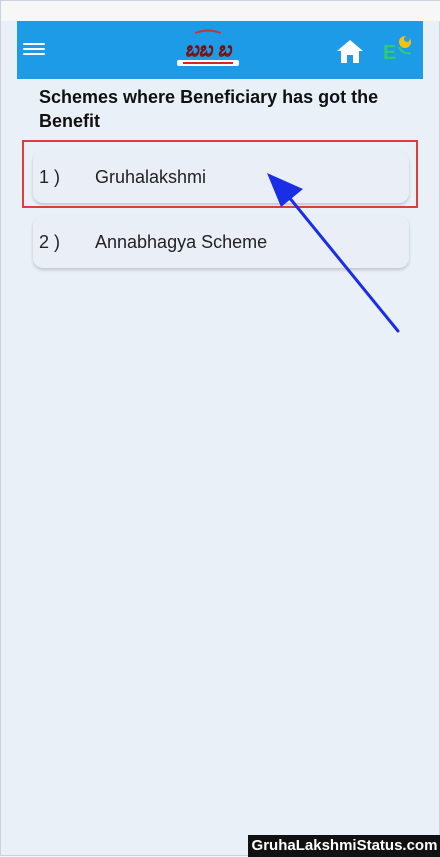 Image resolution: width=440 pixels, height=857 pixels. I want to click on scheme-number: 2 ), so click(50, 242).